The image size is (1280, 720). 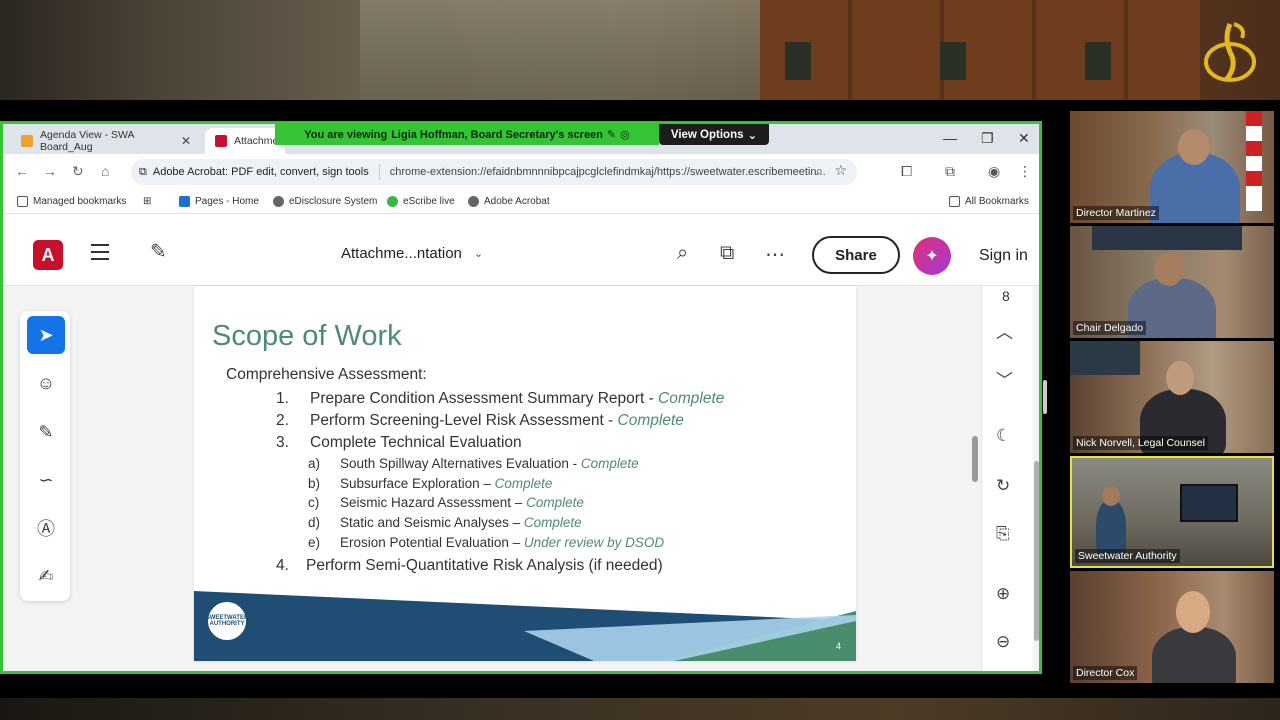 I want to click on zoom-out-icon: ⊖, so click(x=1003, y=642).